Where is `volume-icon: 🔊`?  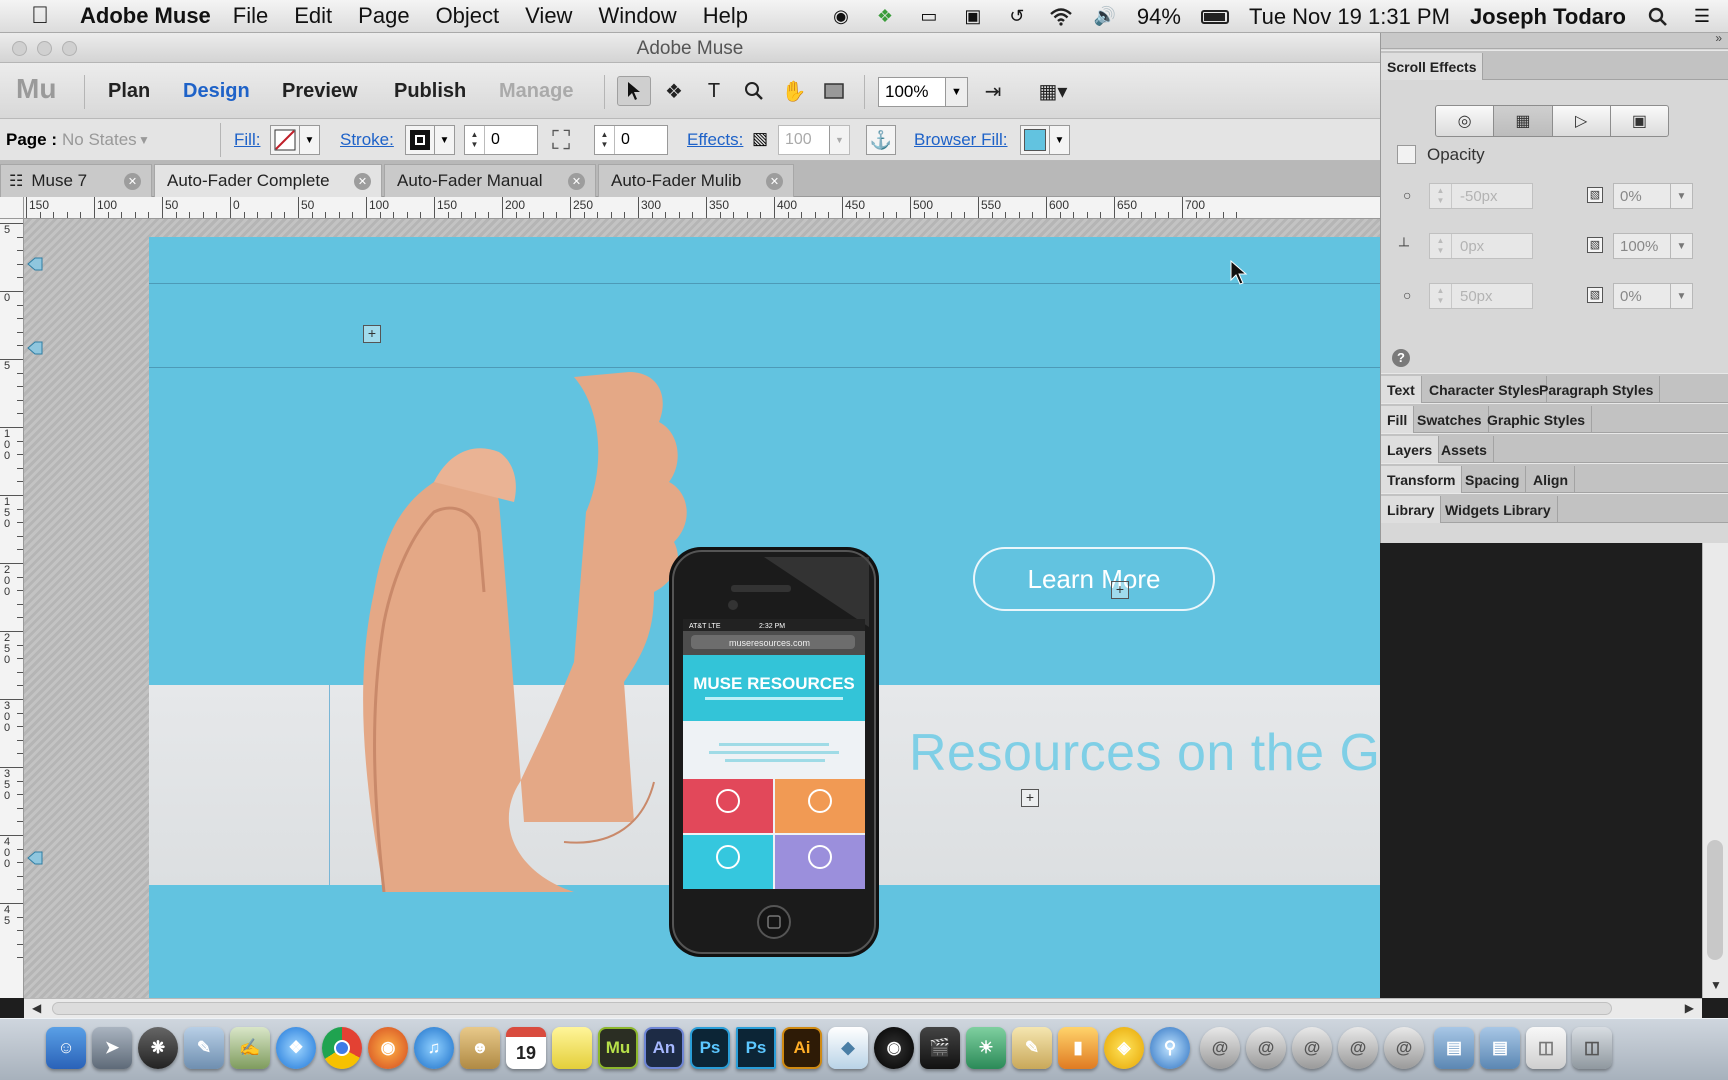
volume-icon: 🔊 is located at coordinates (1105, 17).